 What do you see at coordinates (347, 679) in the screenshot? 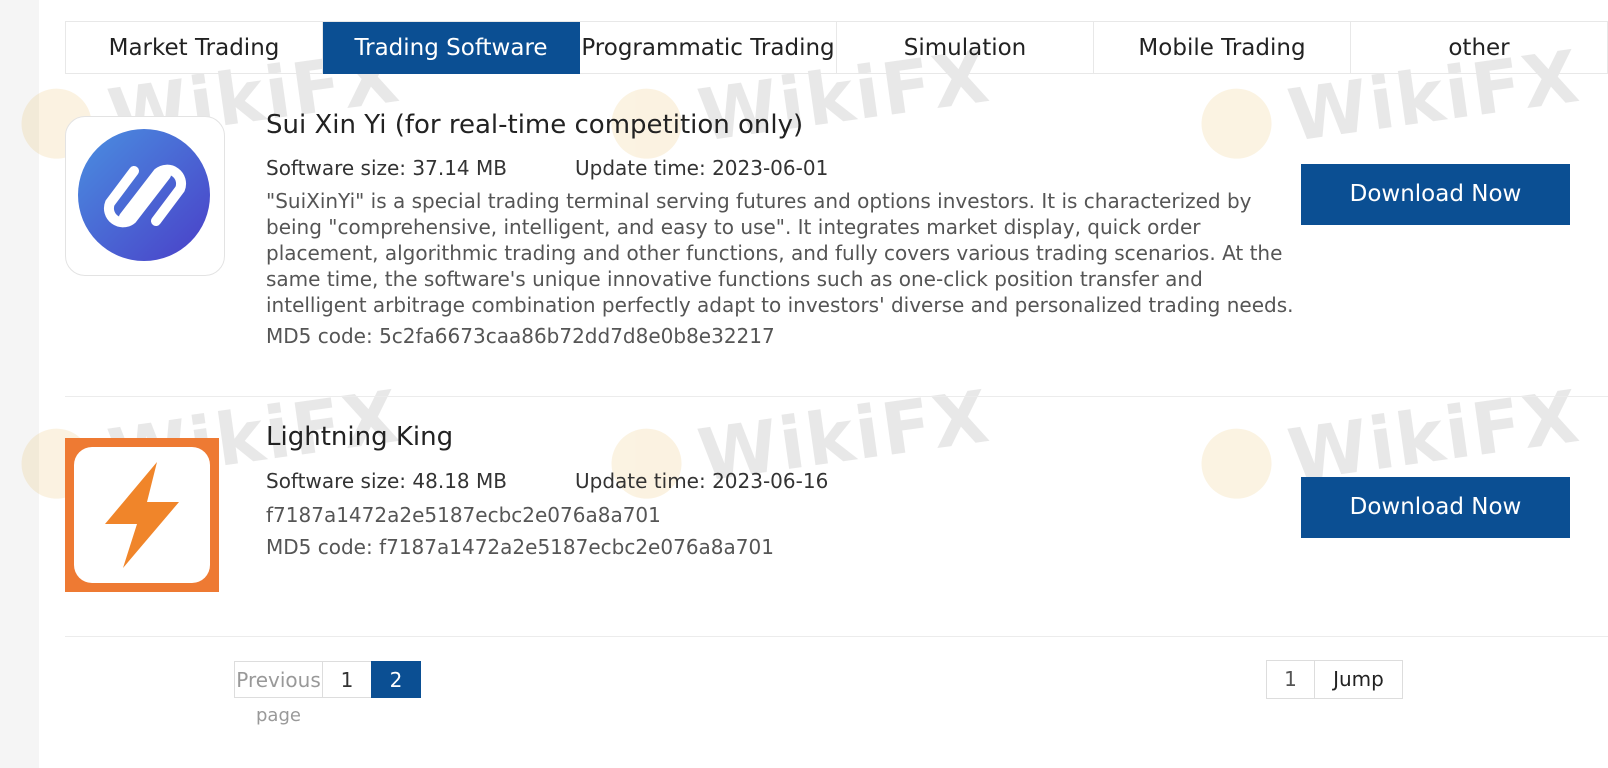
I see `page-button-1: 1` at bounding box center [347, 679].